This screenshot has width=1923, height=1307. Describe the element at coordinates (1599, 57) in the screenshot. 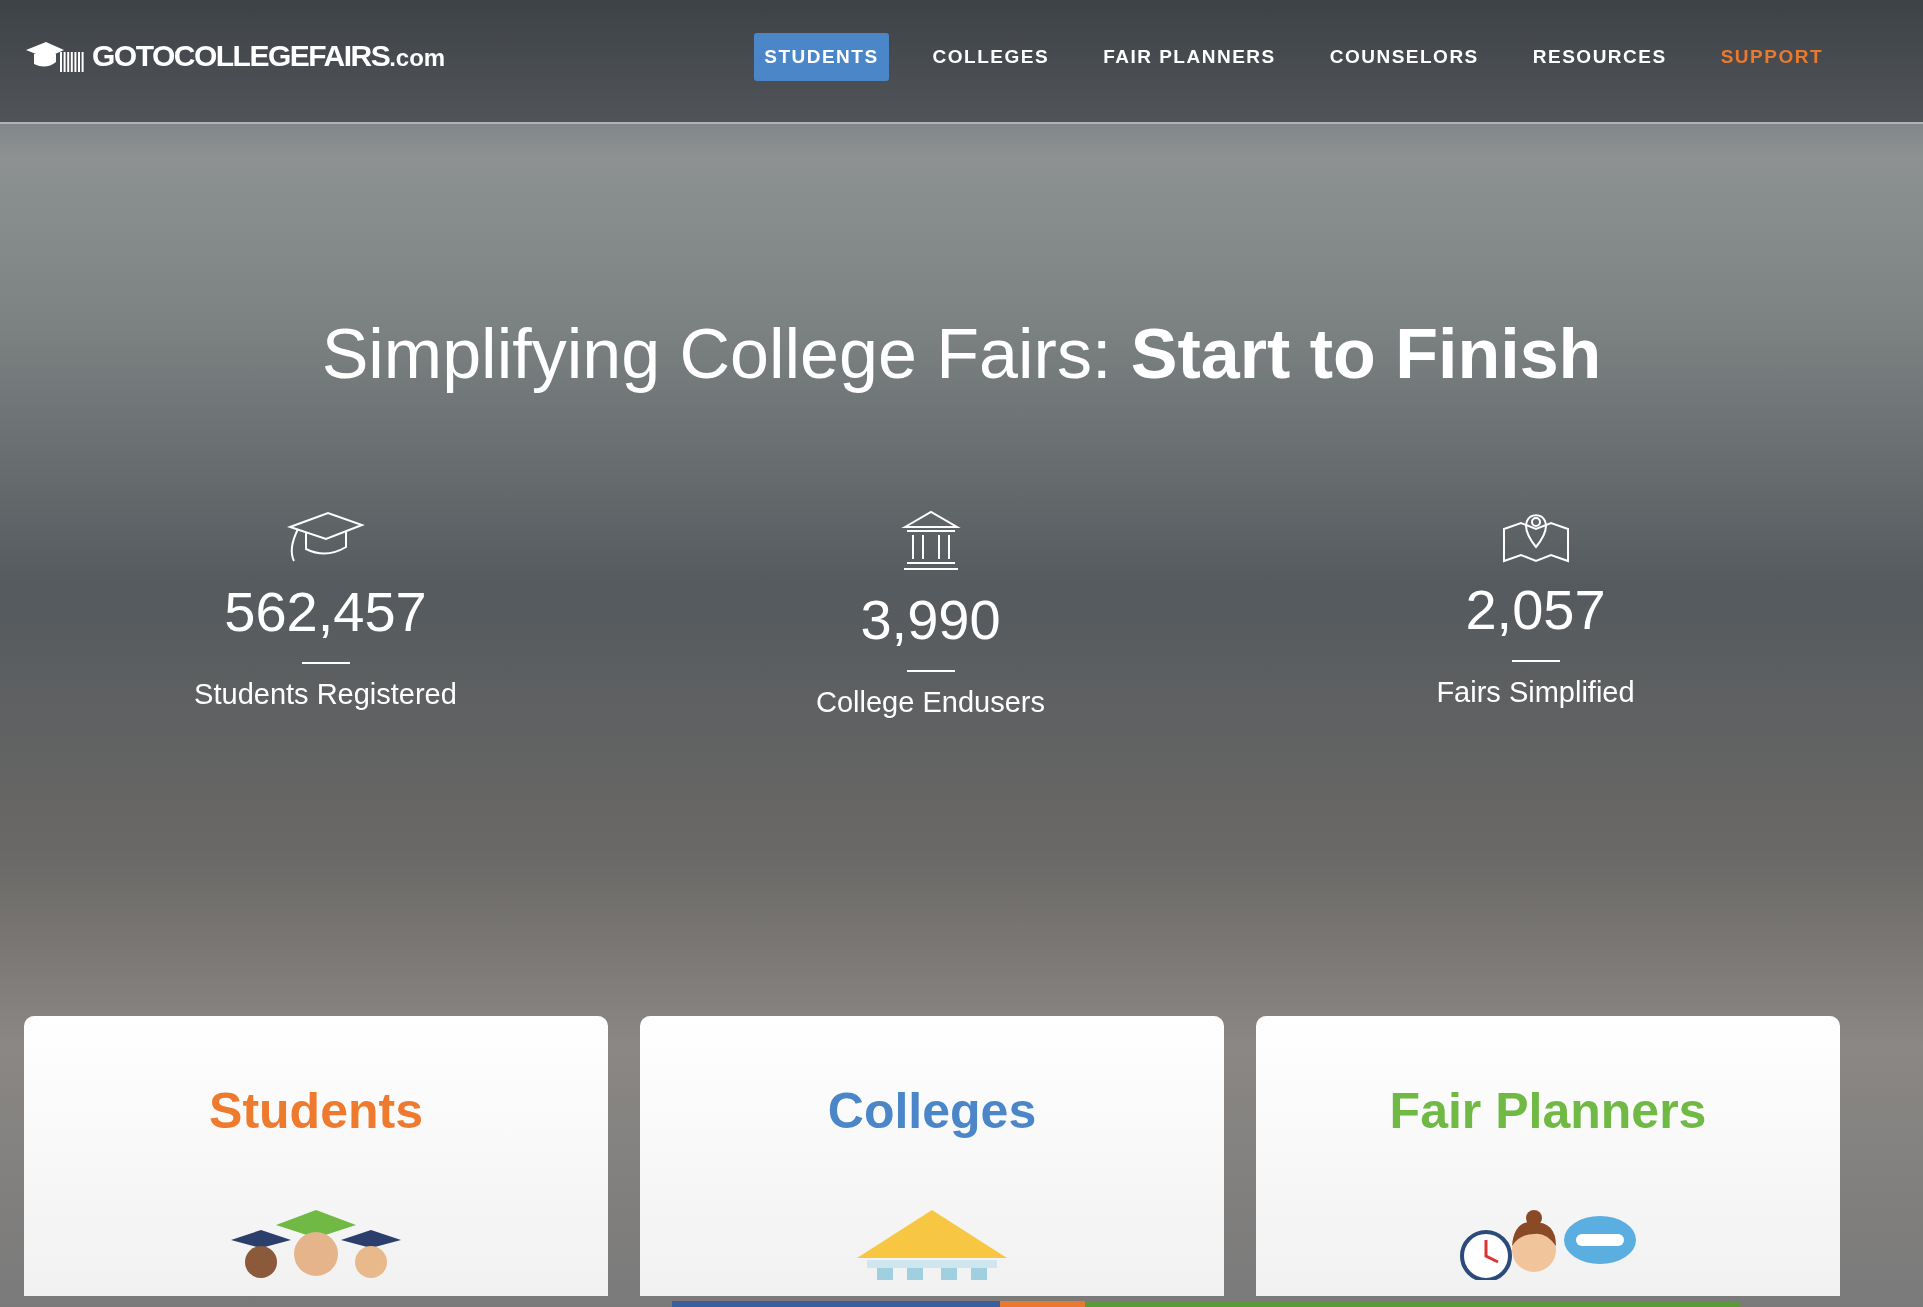

I see `nav-link: RESOURCES` at that location.